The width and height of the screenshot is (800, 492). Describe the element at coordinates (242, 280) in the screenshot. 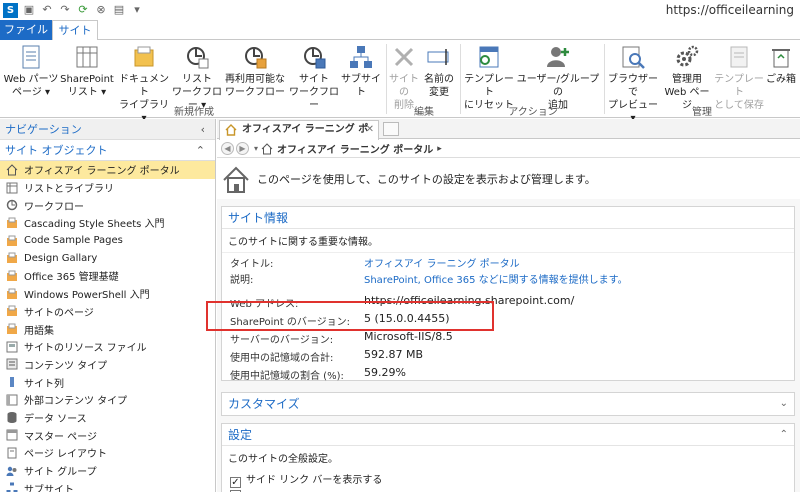

I see `description-label: 説明:` at that location.